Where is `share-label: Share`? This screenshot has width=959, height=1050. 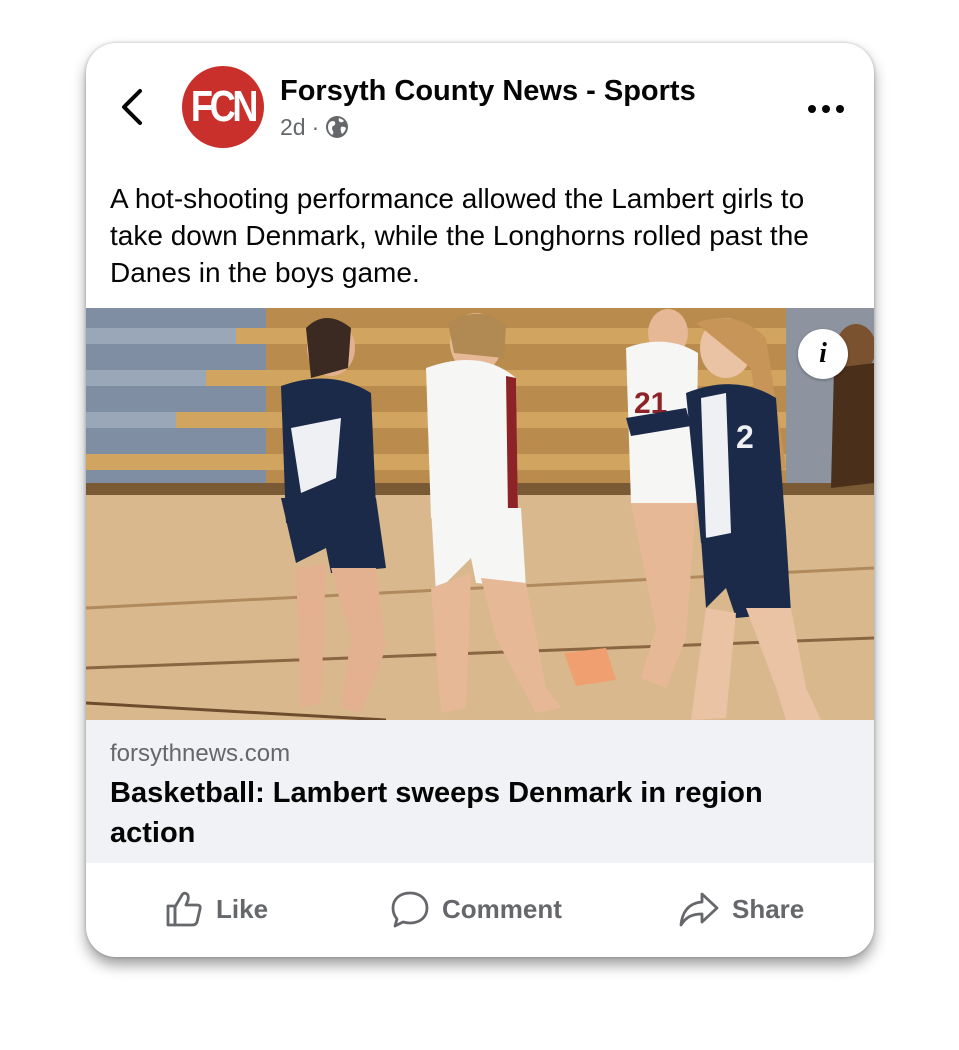 share-label: Share is located at coordinates (768, 909).